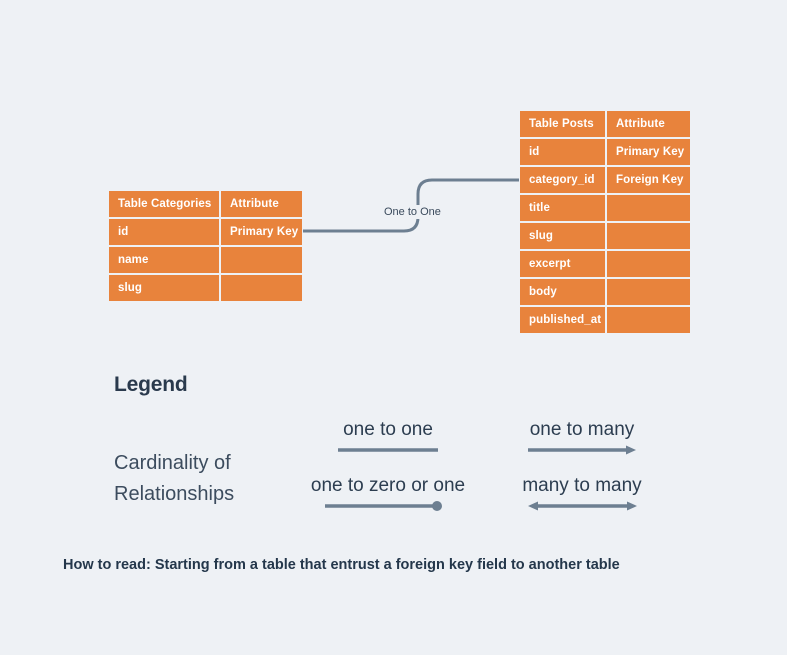  I want to click on field-cell: name, so click(164, 260).